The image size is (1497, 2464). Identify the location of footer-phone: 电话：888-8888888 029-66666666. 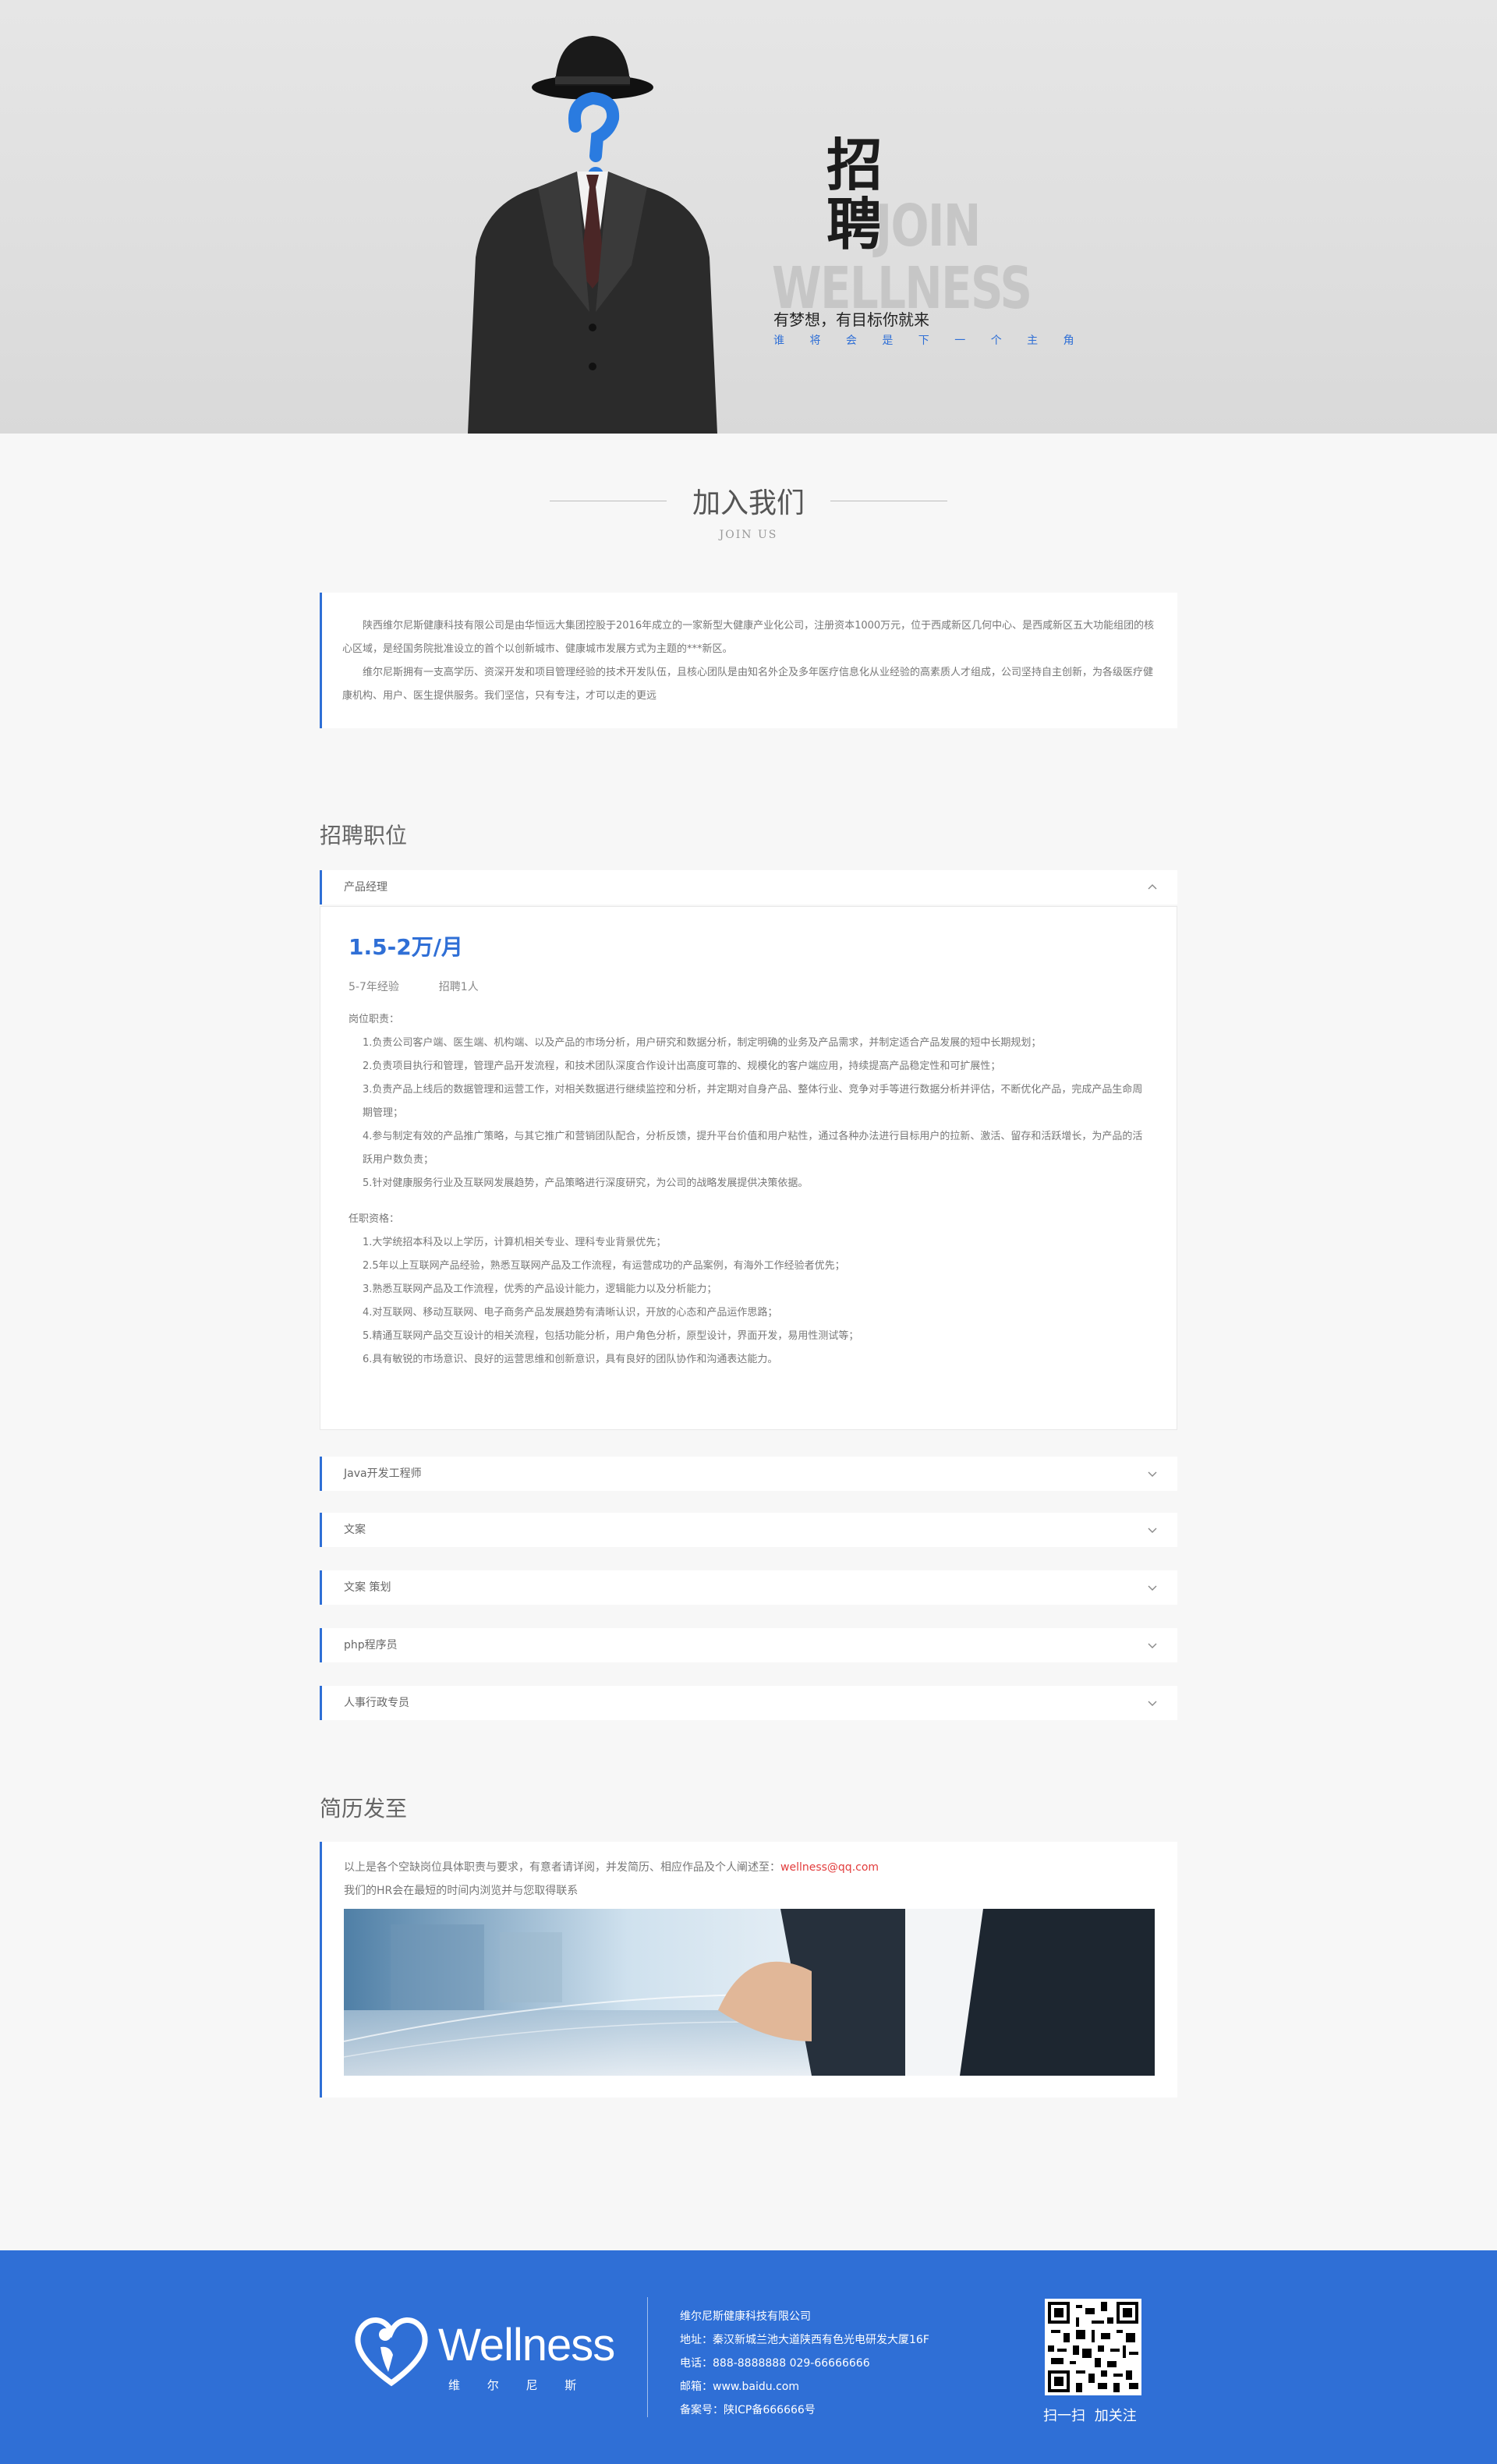
(775, 2364).